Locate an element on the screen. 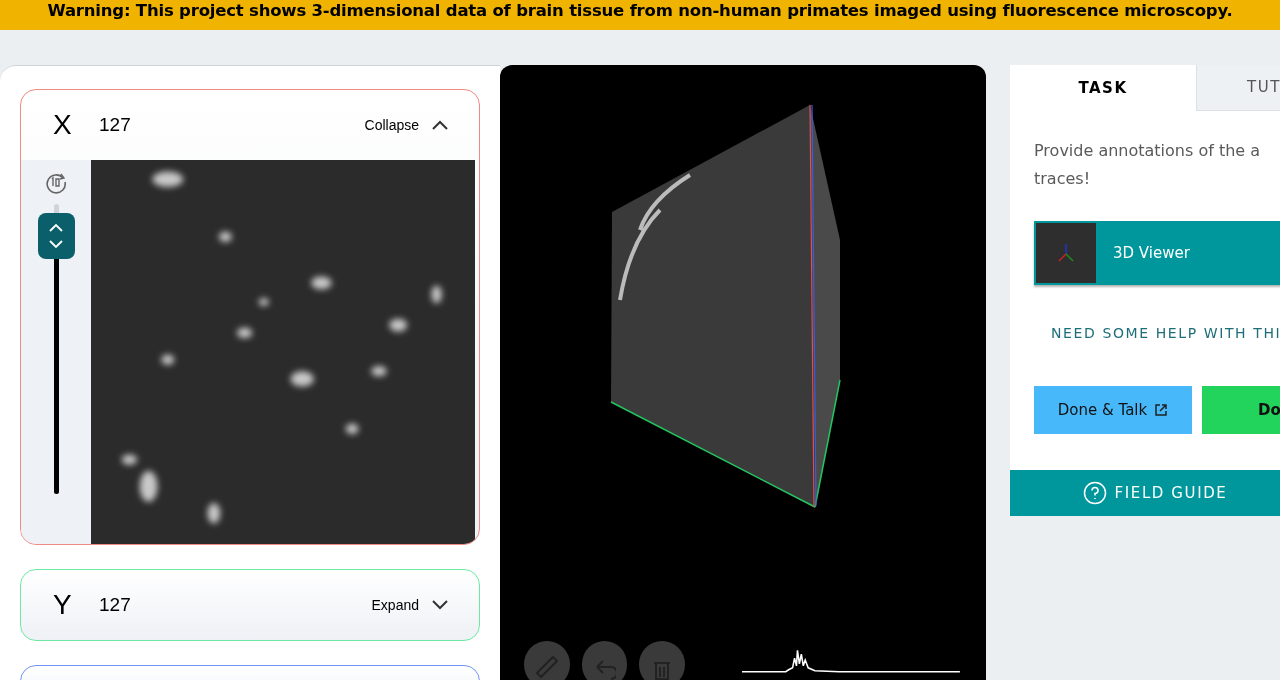  axes-icon is located at coordinates (1066, 253).